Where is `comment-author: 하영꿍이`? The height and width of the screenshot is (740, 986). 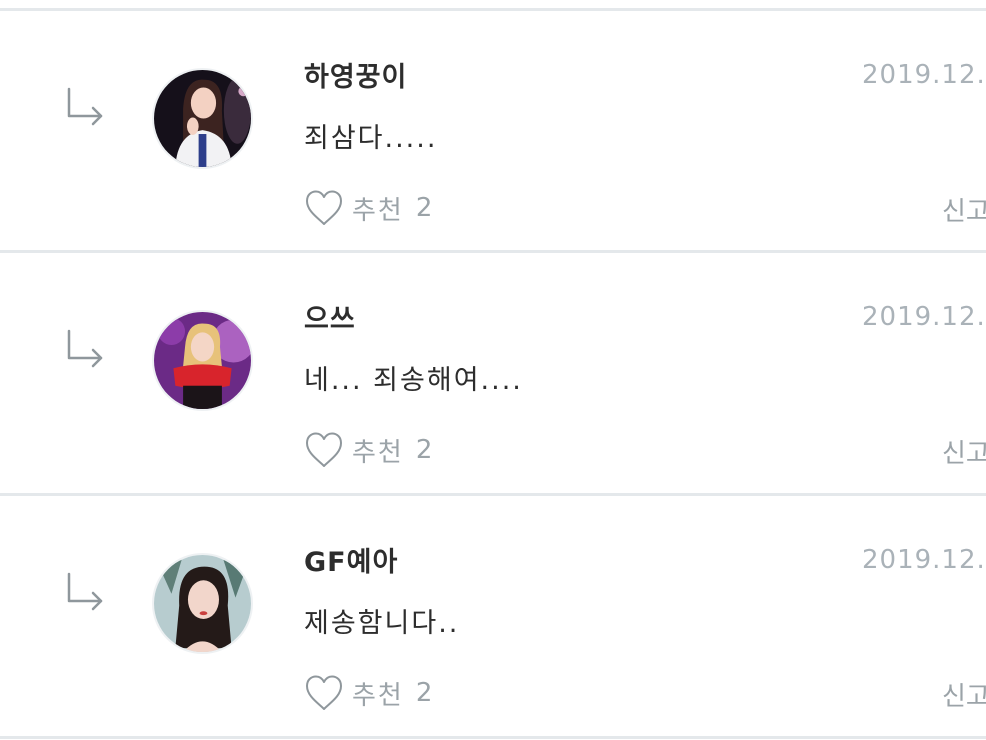 comment-author: 하영꿍이 is located at coordinates (355, 74).